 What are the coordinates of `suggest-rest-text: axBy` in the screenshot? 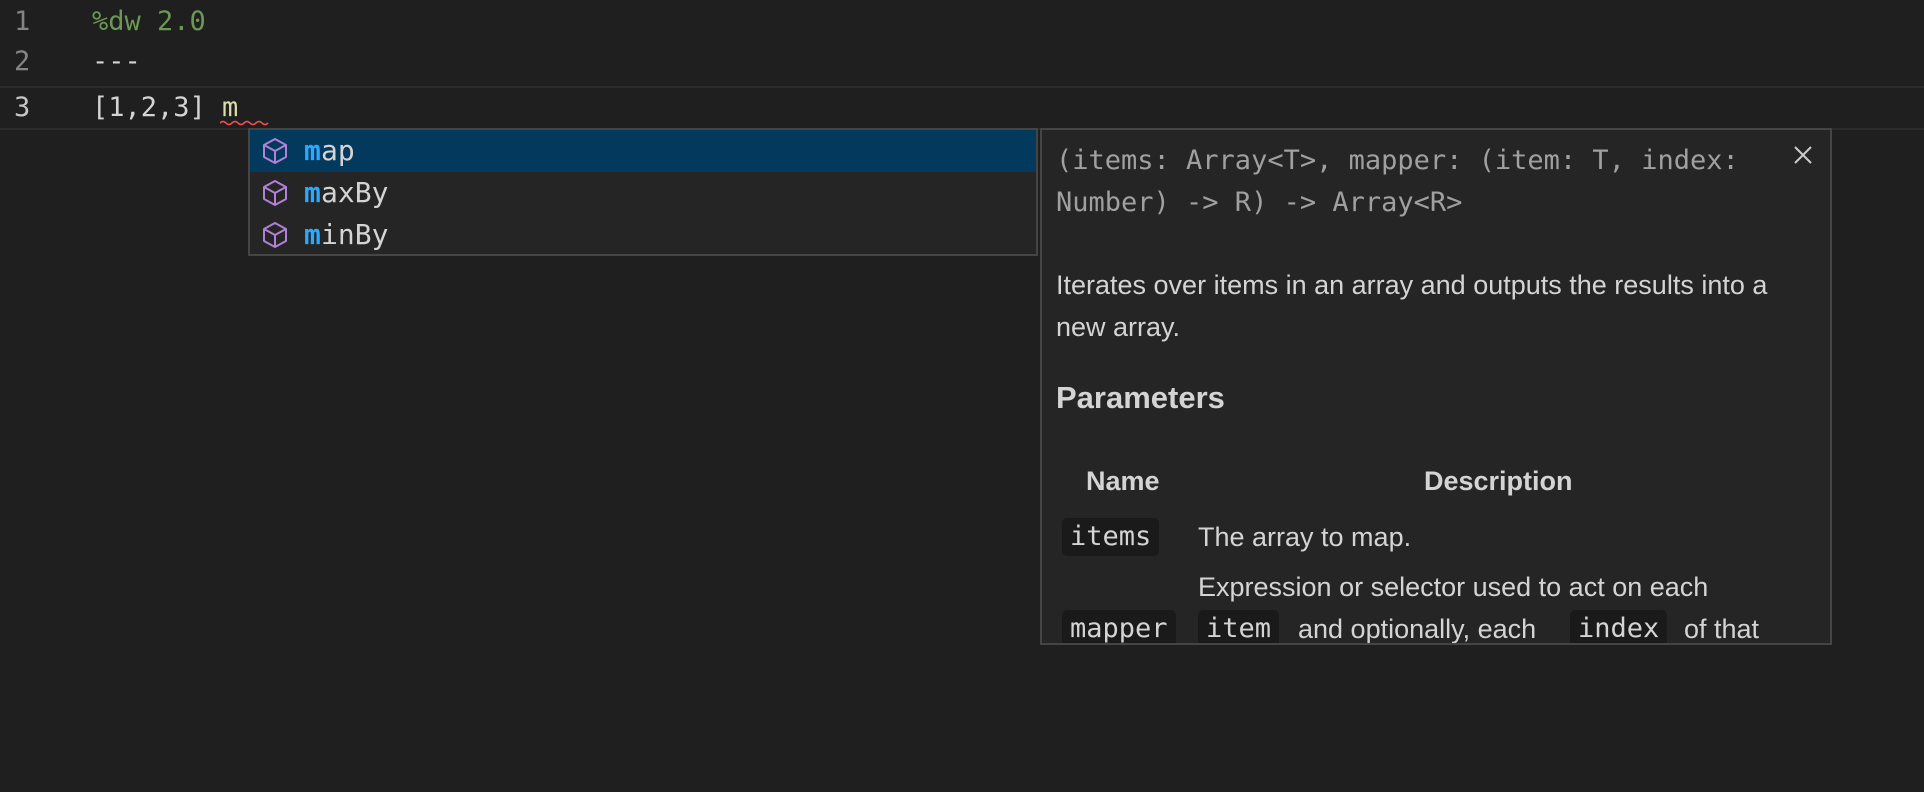 It's located at (355, 192).